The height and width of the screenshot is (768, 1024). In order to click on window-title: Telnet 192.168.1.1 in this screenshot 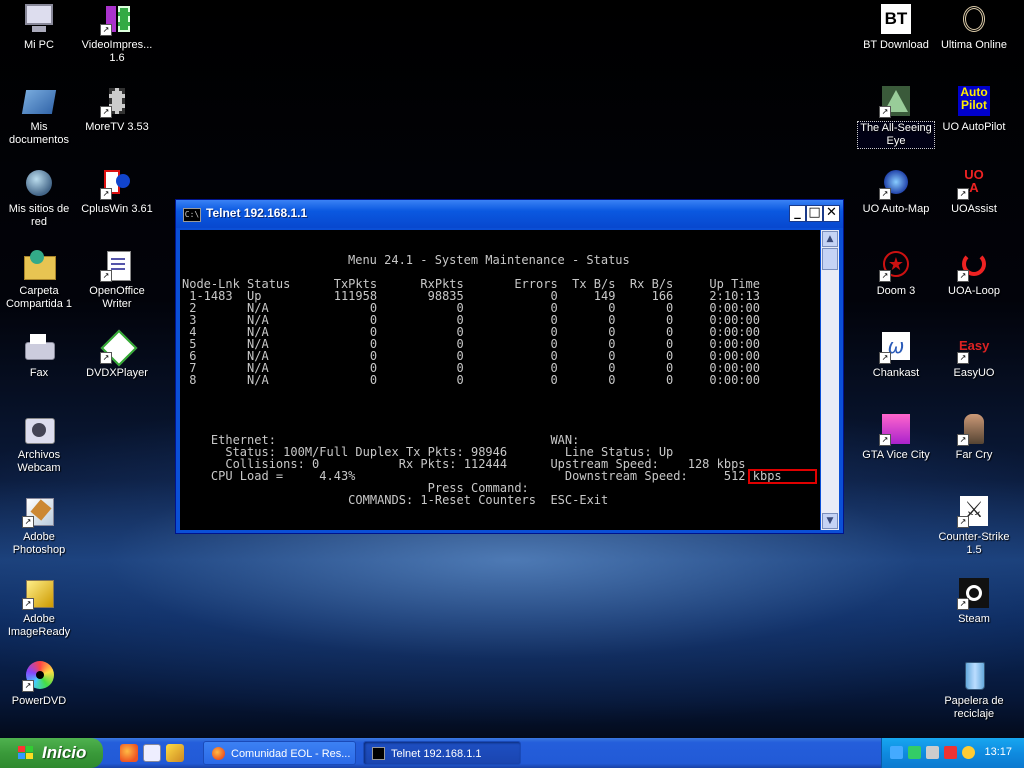, I will do `click(257, 213)`.